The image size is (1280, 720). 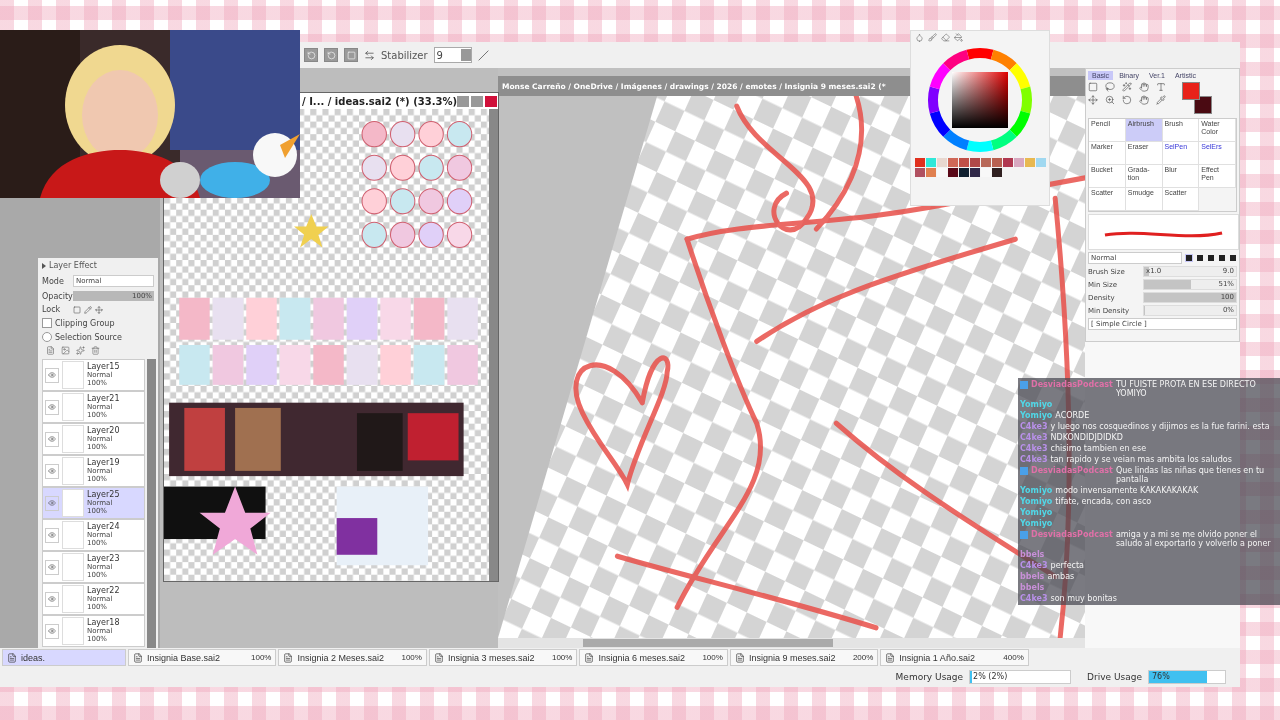 I want to click on eraser-icon, so click(x=945, y=37).